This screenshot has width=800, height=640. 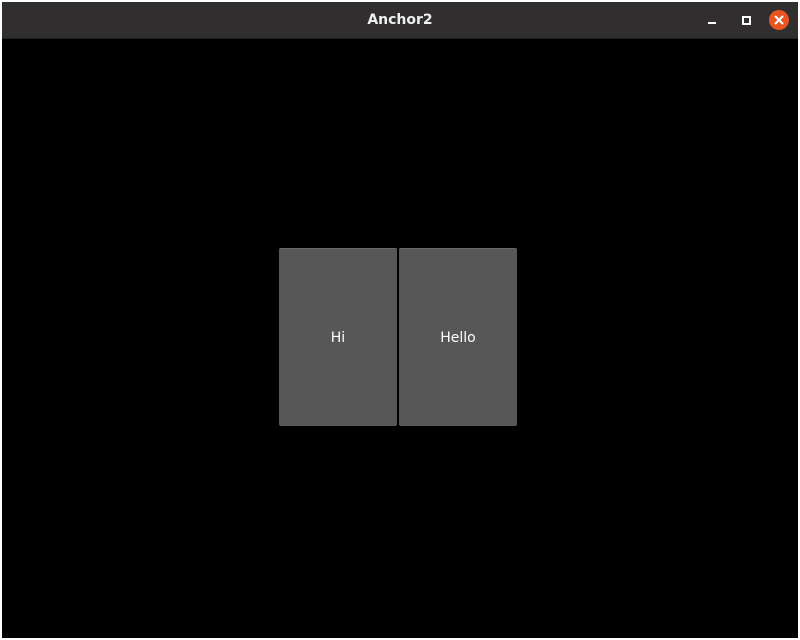 I want to click on minimize-icon, so click(x=712, y=23).